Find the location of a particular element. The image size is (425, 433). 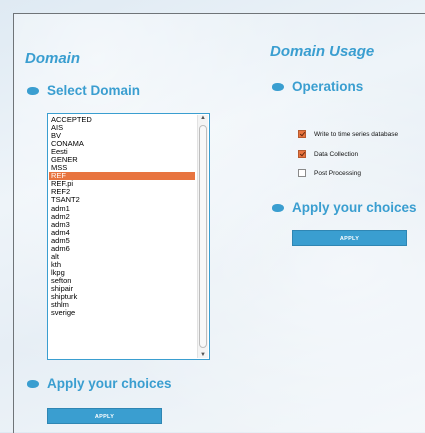

domain-option: REF.pi is located at coordinates (122, 184).